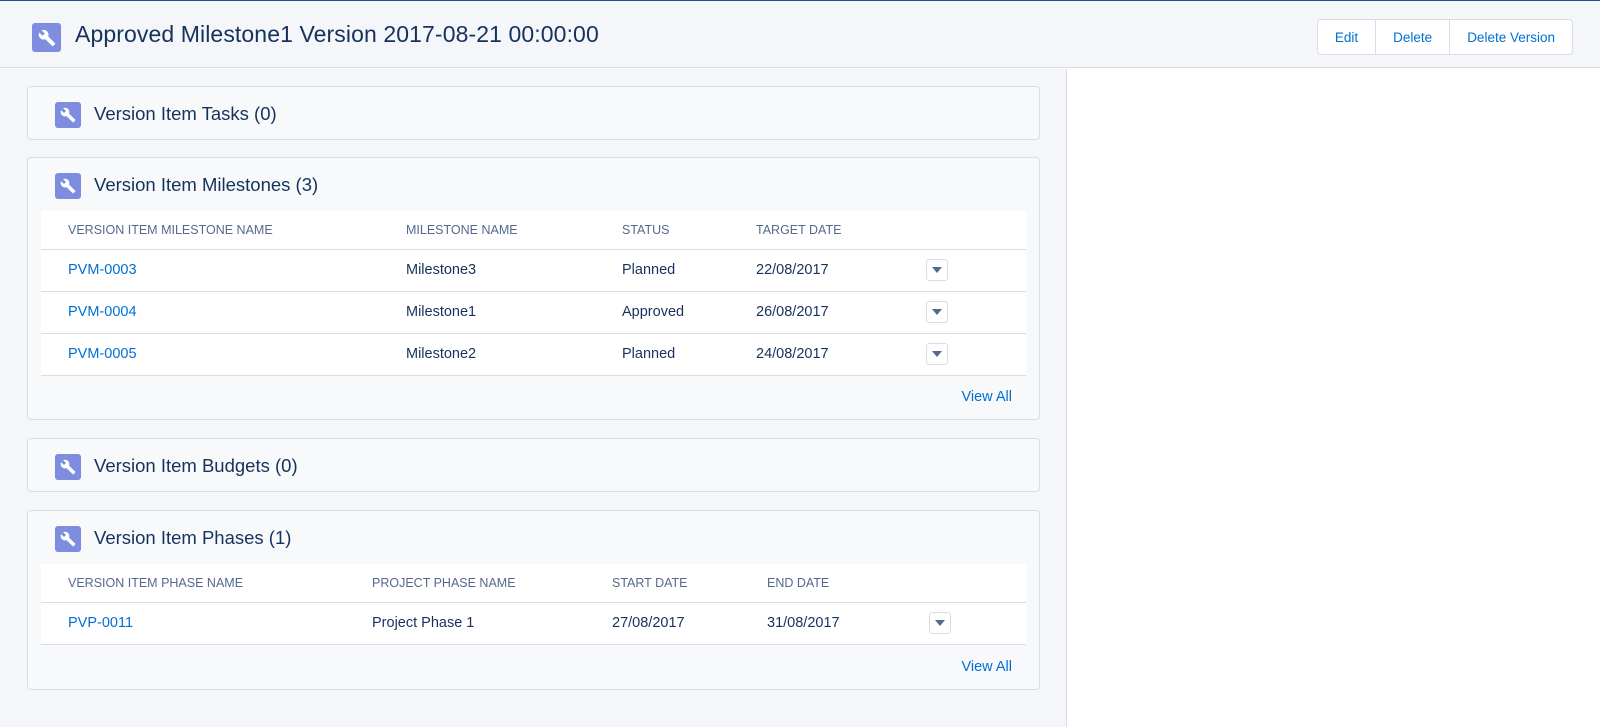 This screenshot has height=727, width=1600. Describe the element at coordinates (533, 185) in the screenshot. I see `card-header: Version Item Milestones (3)` at that location.